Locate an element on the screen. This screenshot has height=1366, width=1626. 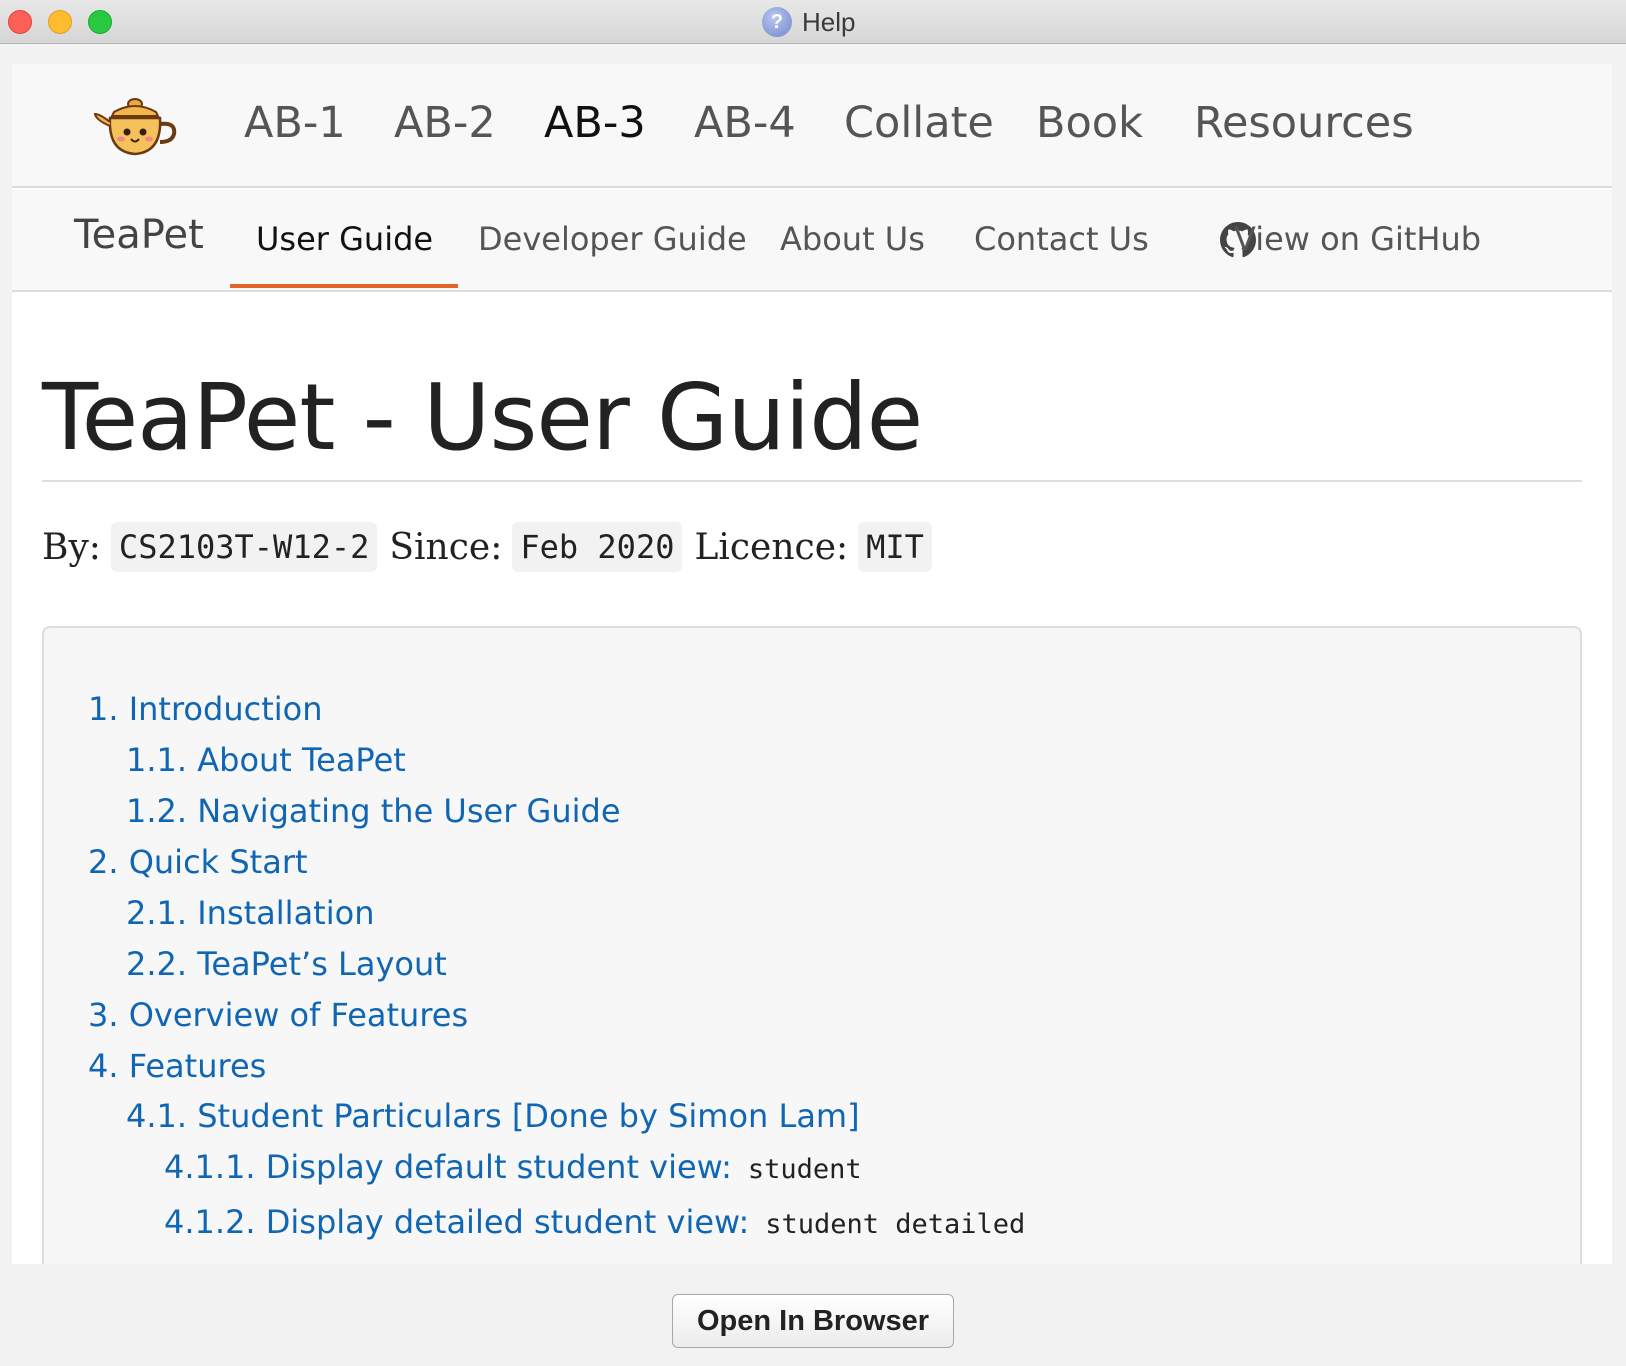
since-label: Since: is located at coordinates (446, 547).